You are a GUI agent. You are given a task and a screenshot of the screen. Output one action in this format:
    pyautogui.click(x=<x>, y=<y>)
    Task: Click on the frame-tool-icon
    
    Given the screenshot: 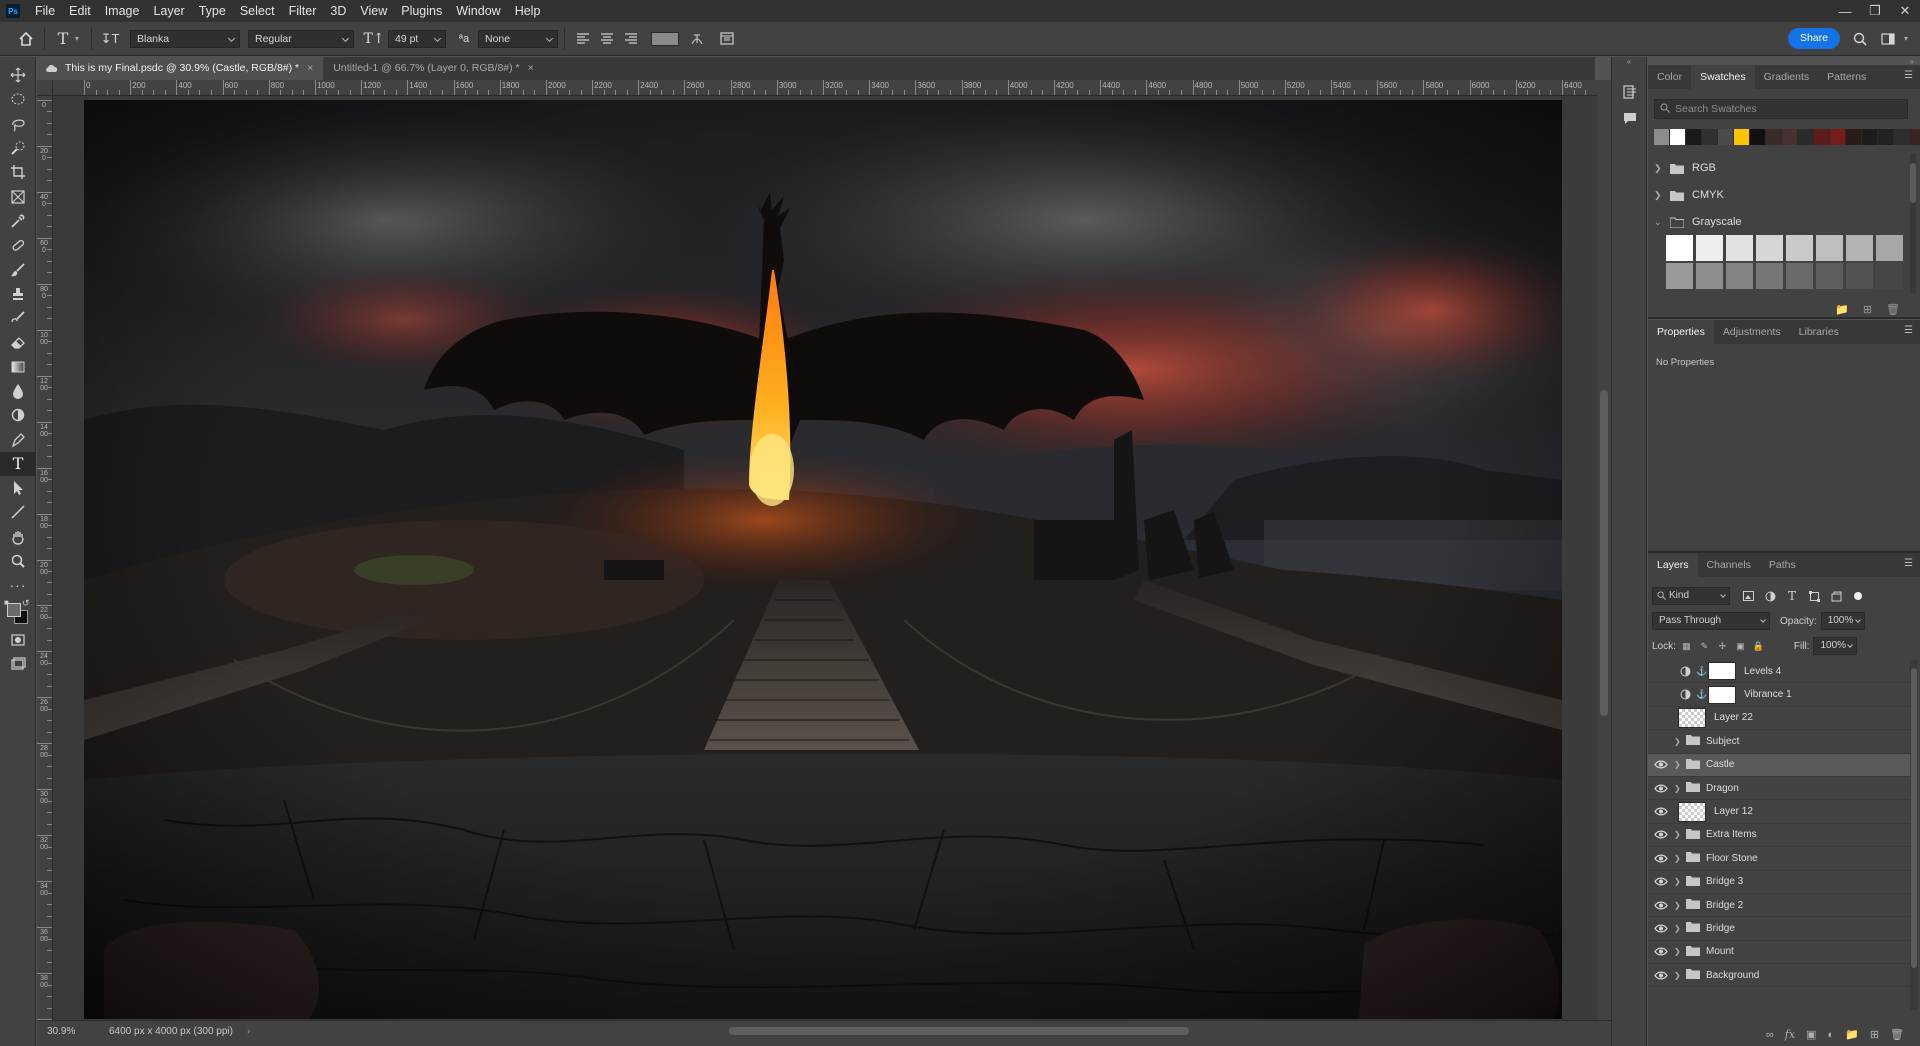 What is the action you would take?
    pyautogui.click(x=18, y=196)
    